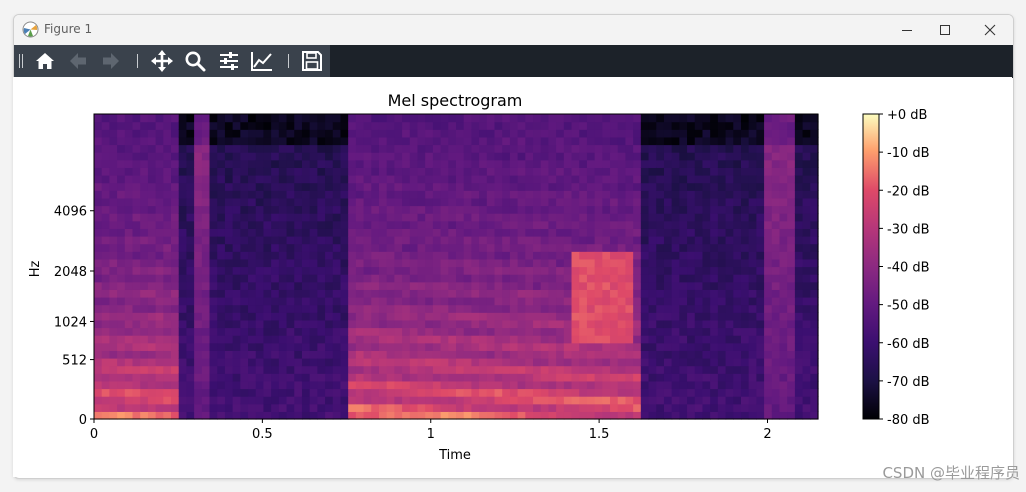 The height and width of the screenshot is (492, 1026). Describe the element at coordinates (45, 61) in the screenshot. I see `home-button` at that location.